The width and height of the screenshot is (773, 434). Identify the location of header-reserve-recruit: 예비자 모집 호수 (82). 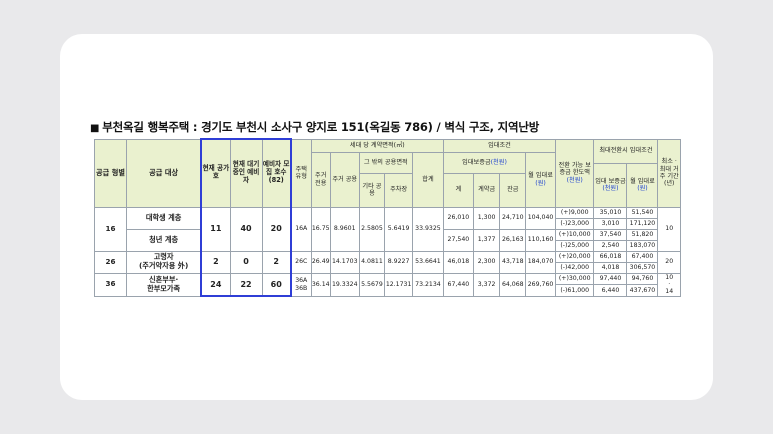
(276, 173).